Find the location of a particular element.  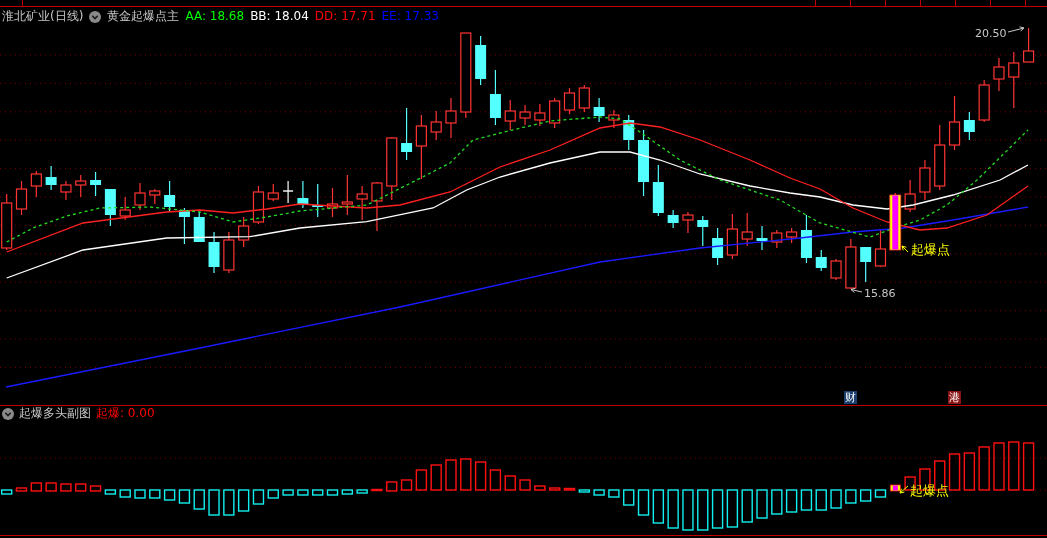

event-marker: 财 is located at coordinates (851, 397).